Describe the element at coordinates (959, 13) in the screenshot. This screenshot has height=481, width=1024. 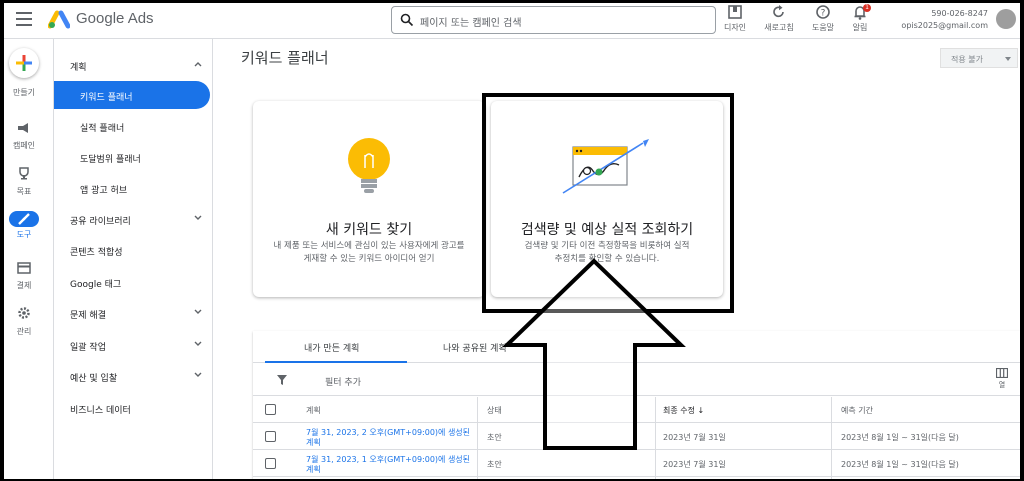
I see `account-id: 590-026-8247` at that location.